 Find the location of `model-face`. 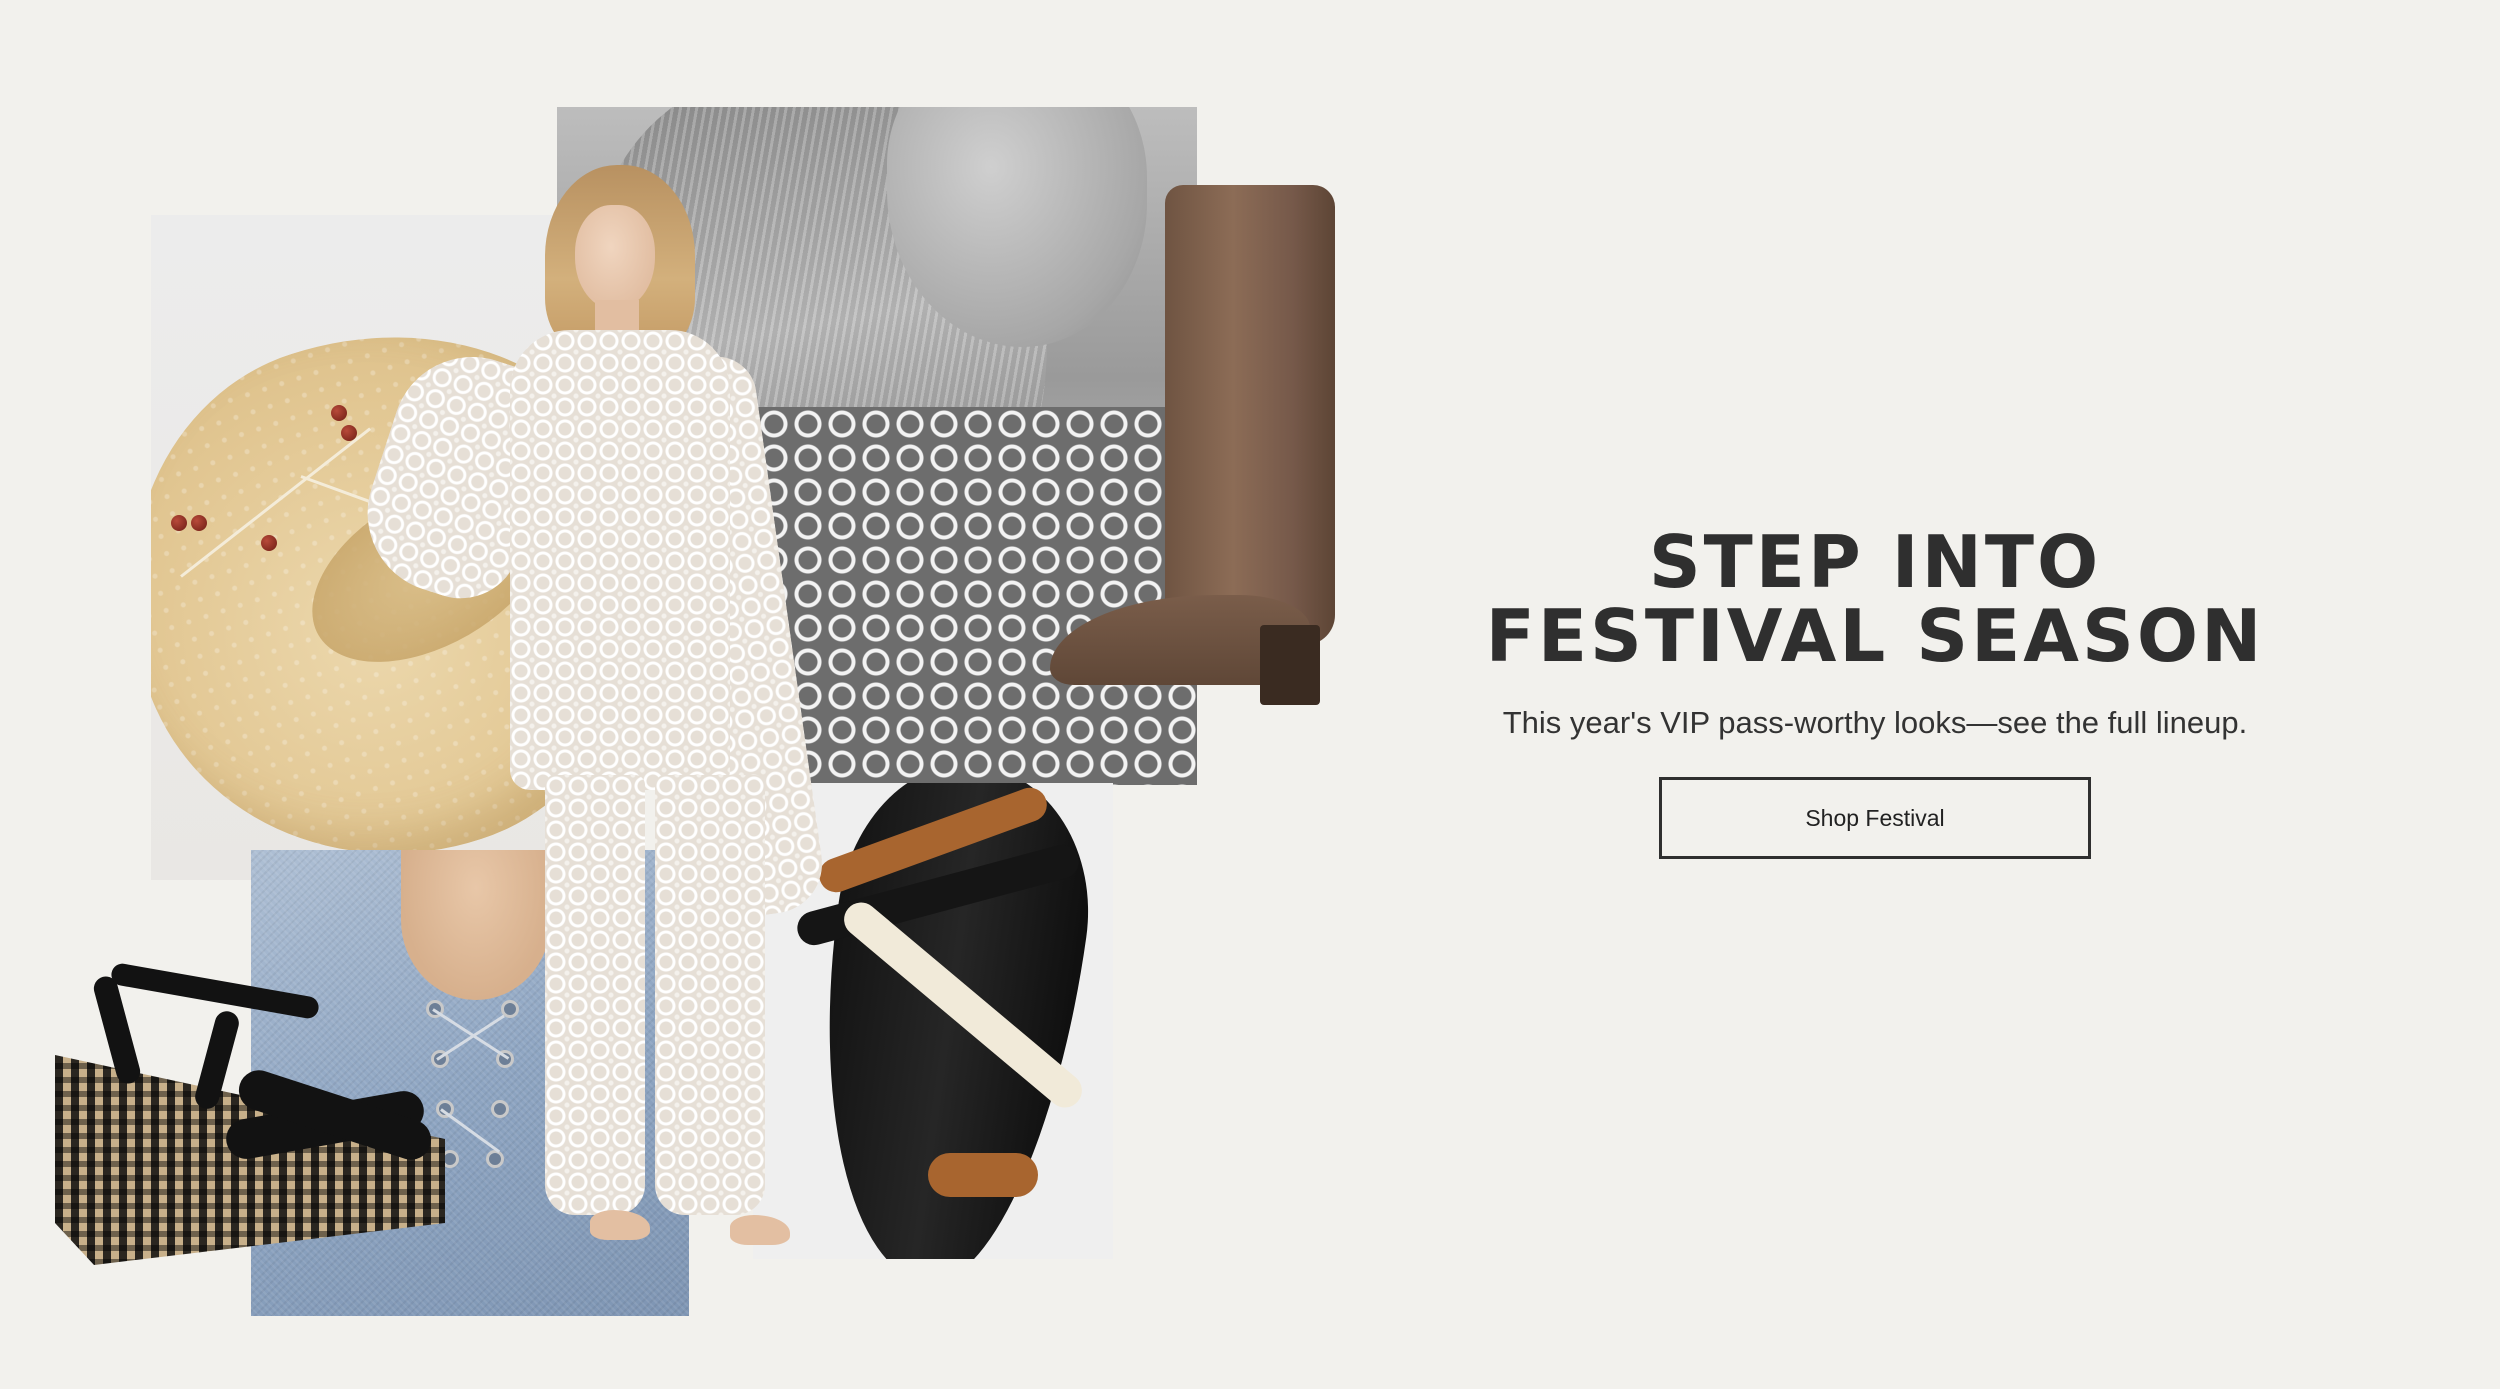

model-face is located at coordinates (615, 257).